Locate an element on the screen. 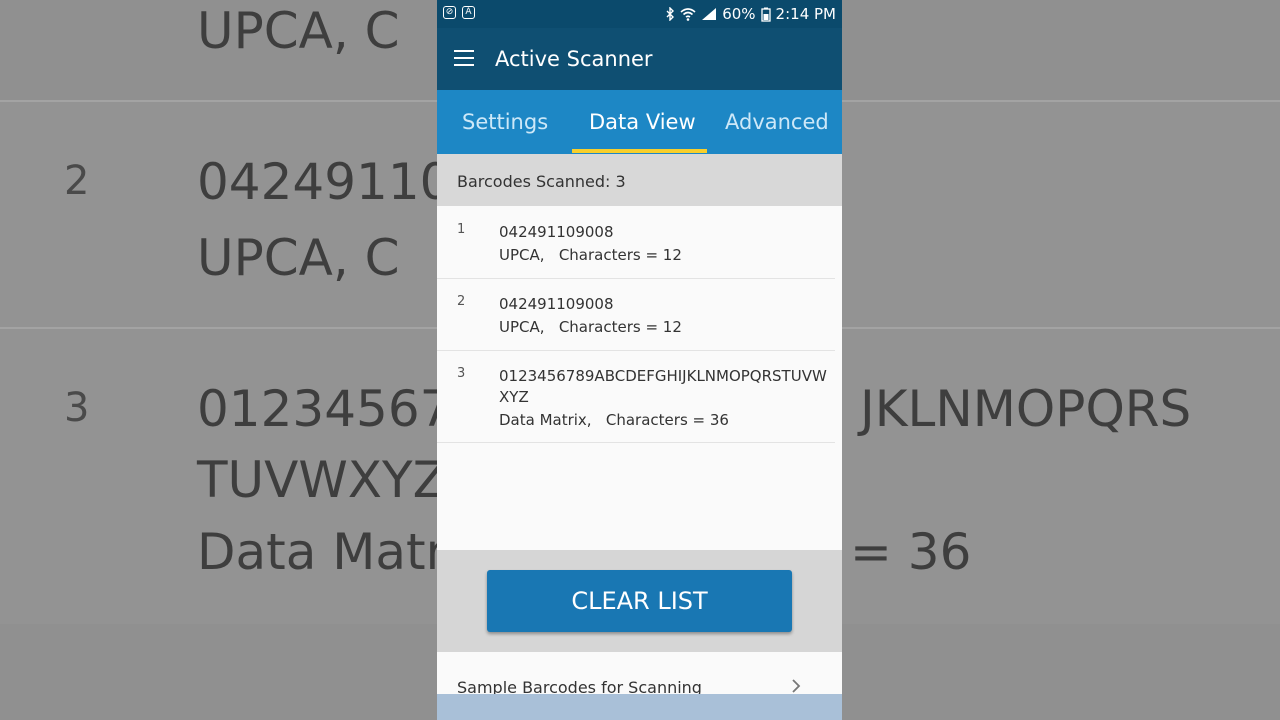  button-area: CLEAR LIST is located at coordinates (639, 601).